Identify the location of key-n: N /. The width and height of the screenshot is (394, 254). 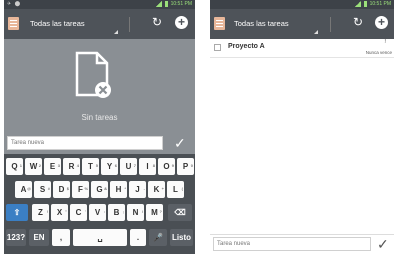
(135, 212).